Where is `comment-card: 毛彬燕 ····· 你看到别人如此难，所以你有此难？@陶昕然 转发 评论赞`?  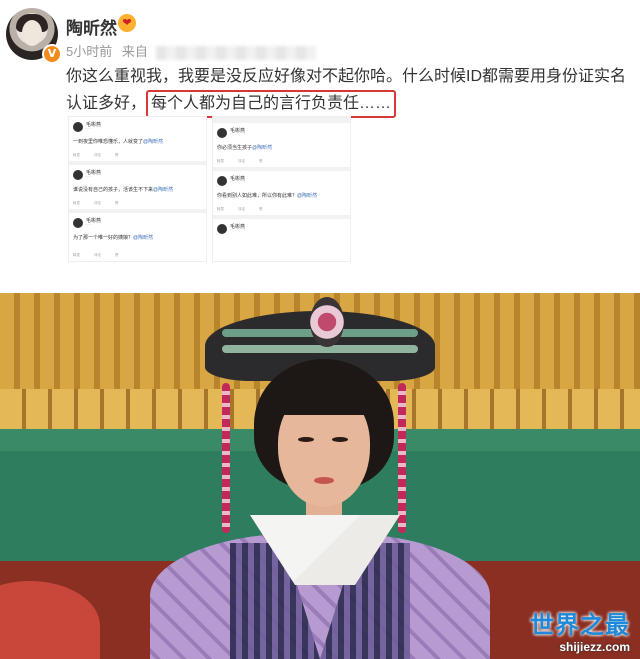 comment-card: 毛彬燕 ····· 你看到别人如此难，所以你有此难？@陶昕然 转发 评论赞 is located at coordinates (281, 195).